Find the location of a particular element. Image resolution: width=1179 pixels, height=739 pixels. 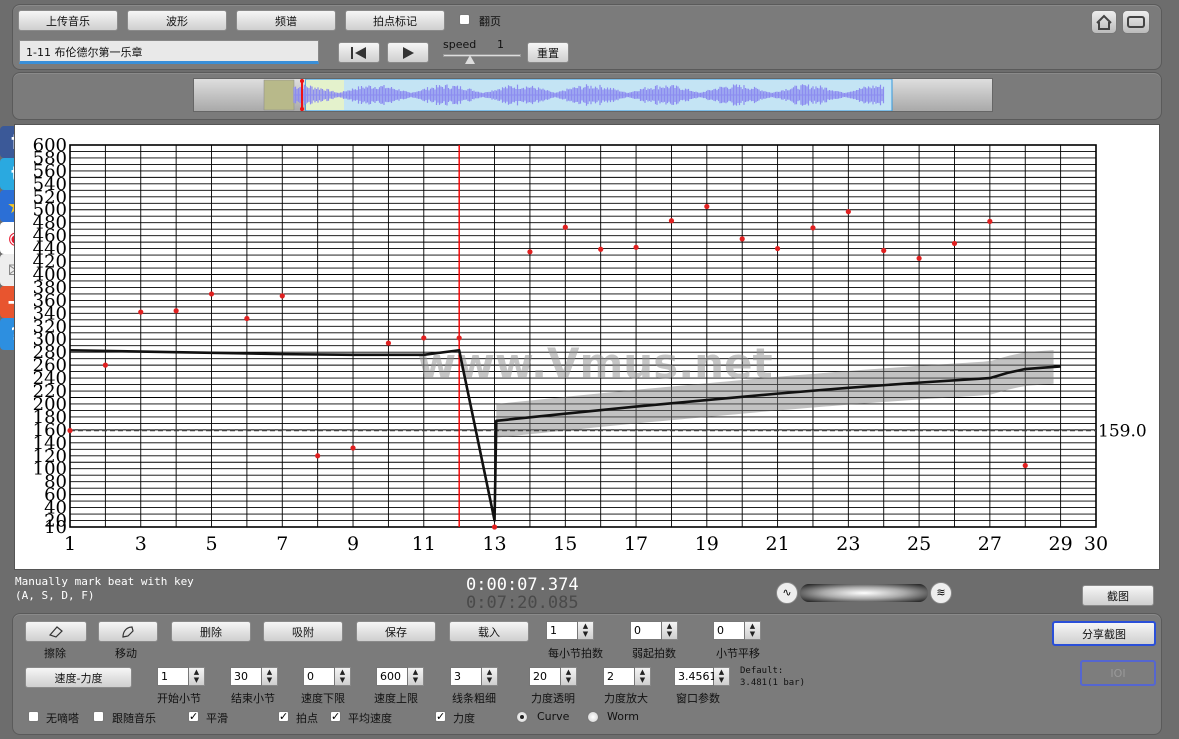

x-tick-label: 25 is located at coordinates (919, 544).